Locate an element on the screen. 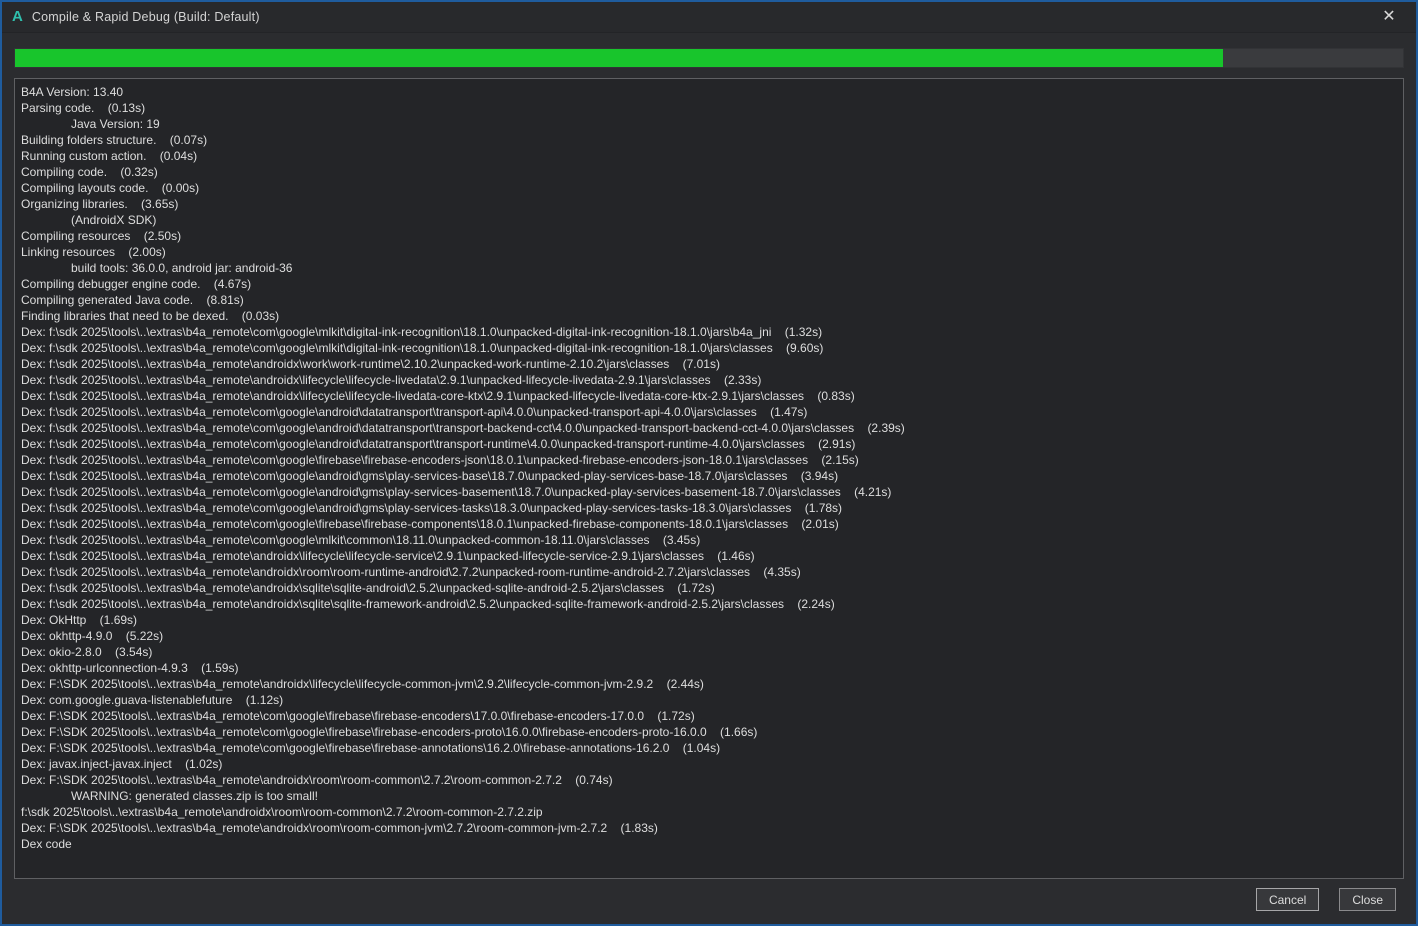  progress-bar is located at coordinates (709, 58).